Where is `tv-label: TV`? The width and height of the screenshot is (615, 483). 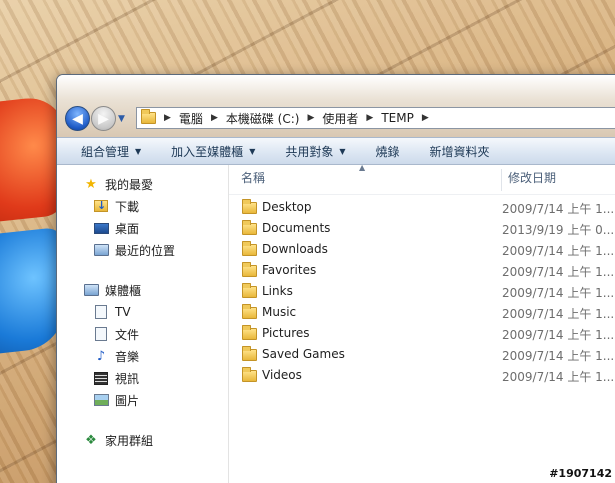 tv-label: TV is located at coordinates (123, 312).